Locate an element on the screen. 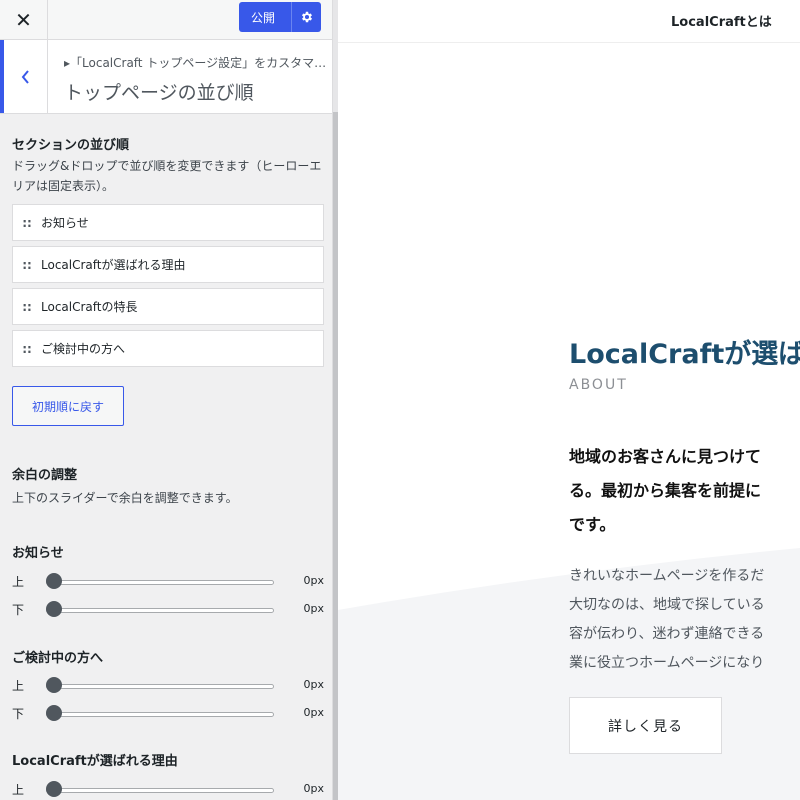 Image resolution: width=800 pixels, height=800 pixels. sortable-item-label: お知らせ is located at coordinates (65, 223).